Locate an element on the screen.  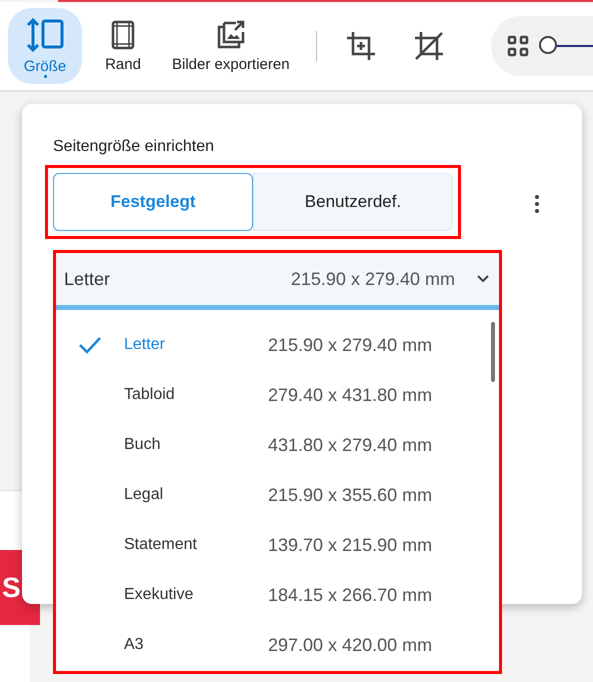
crop-off-icon is located at coordinates (429, 46).